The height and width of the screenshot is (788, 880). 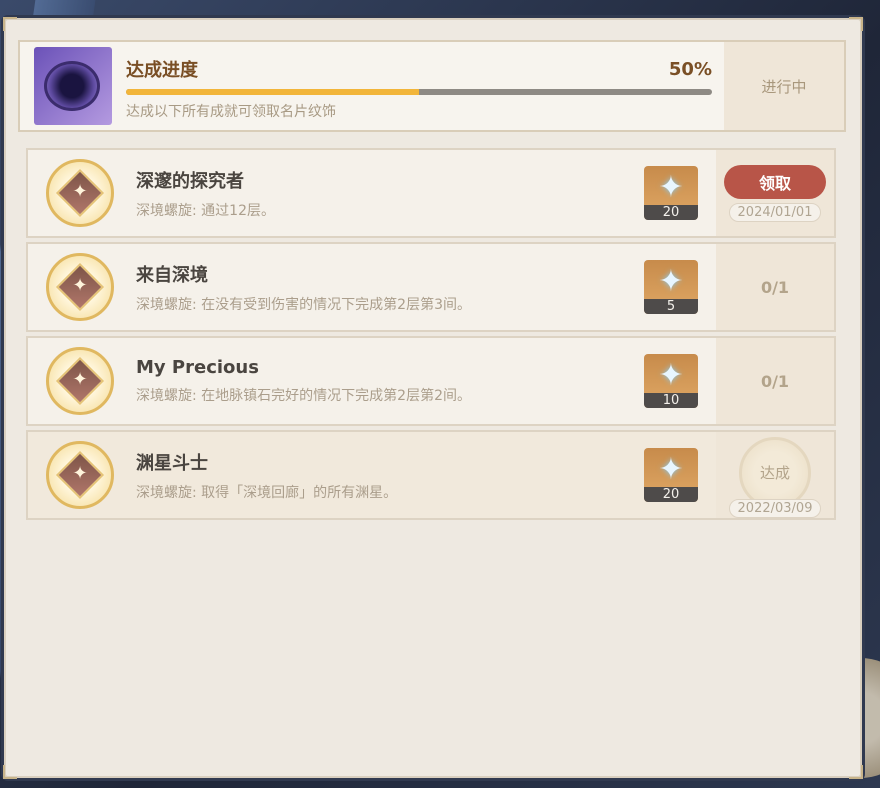 I want to click on progress-bar, so click(x=419, y=92).